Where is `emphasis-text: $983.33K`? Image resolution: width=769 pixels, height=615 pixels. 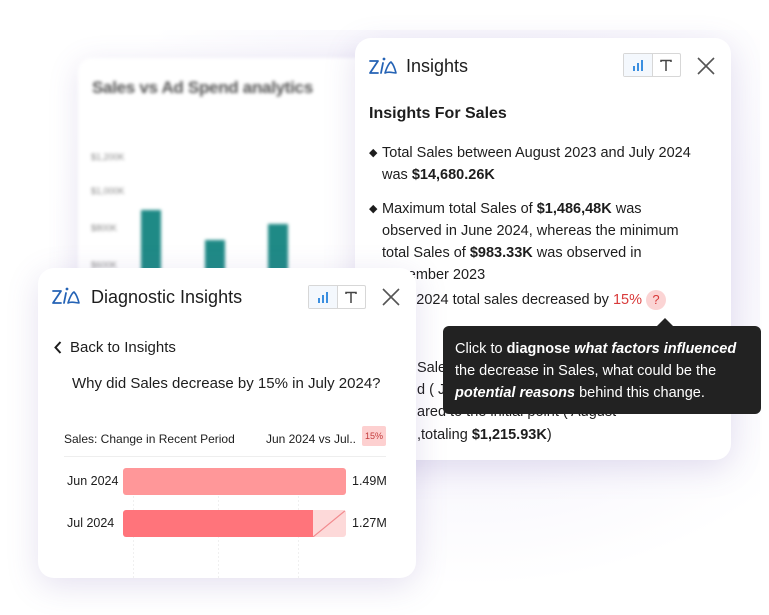
emphasis-text: $983.33K is located at coordinates (501, 253).